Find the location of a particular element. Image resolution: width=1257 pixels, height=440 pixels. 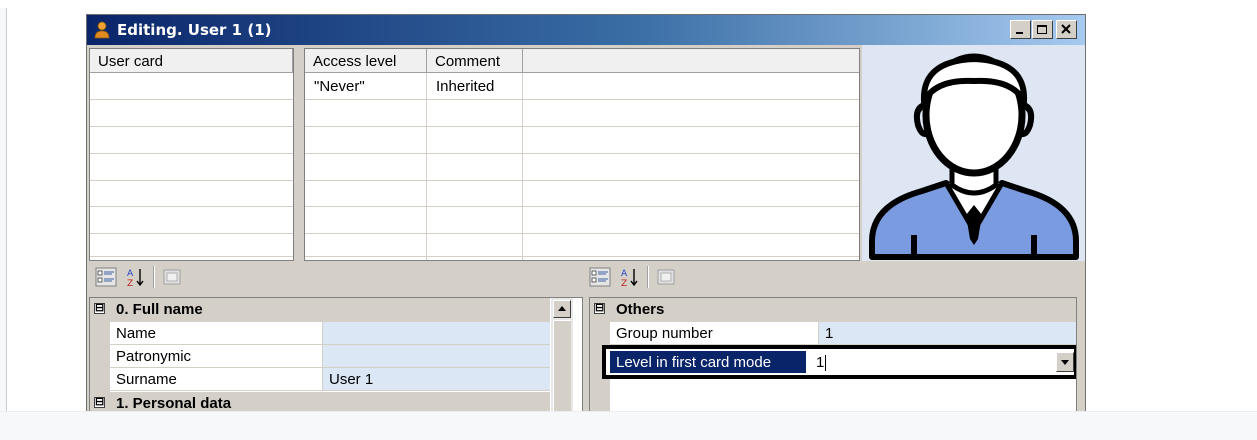

selected-property-label-cell: Level in first card mode is located at coordinates (708, 362).